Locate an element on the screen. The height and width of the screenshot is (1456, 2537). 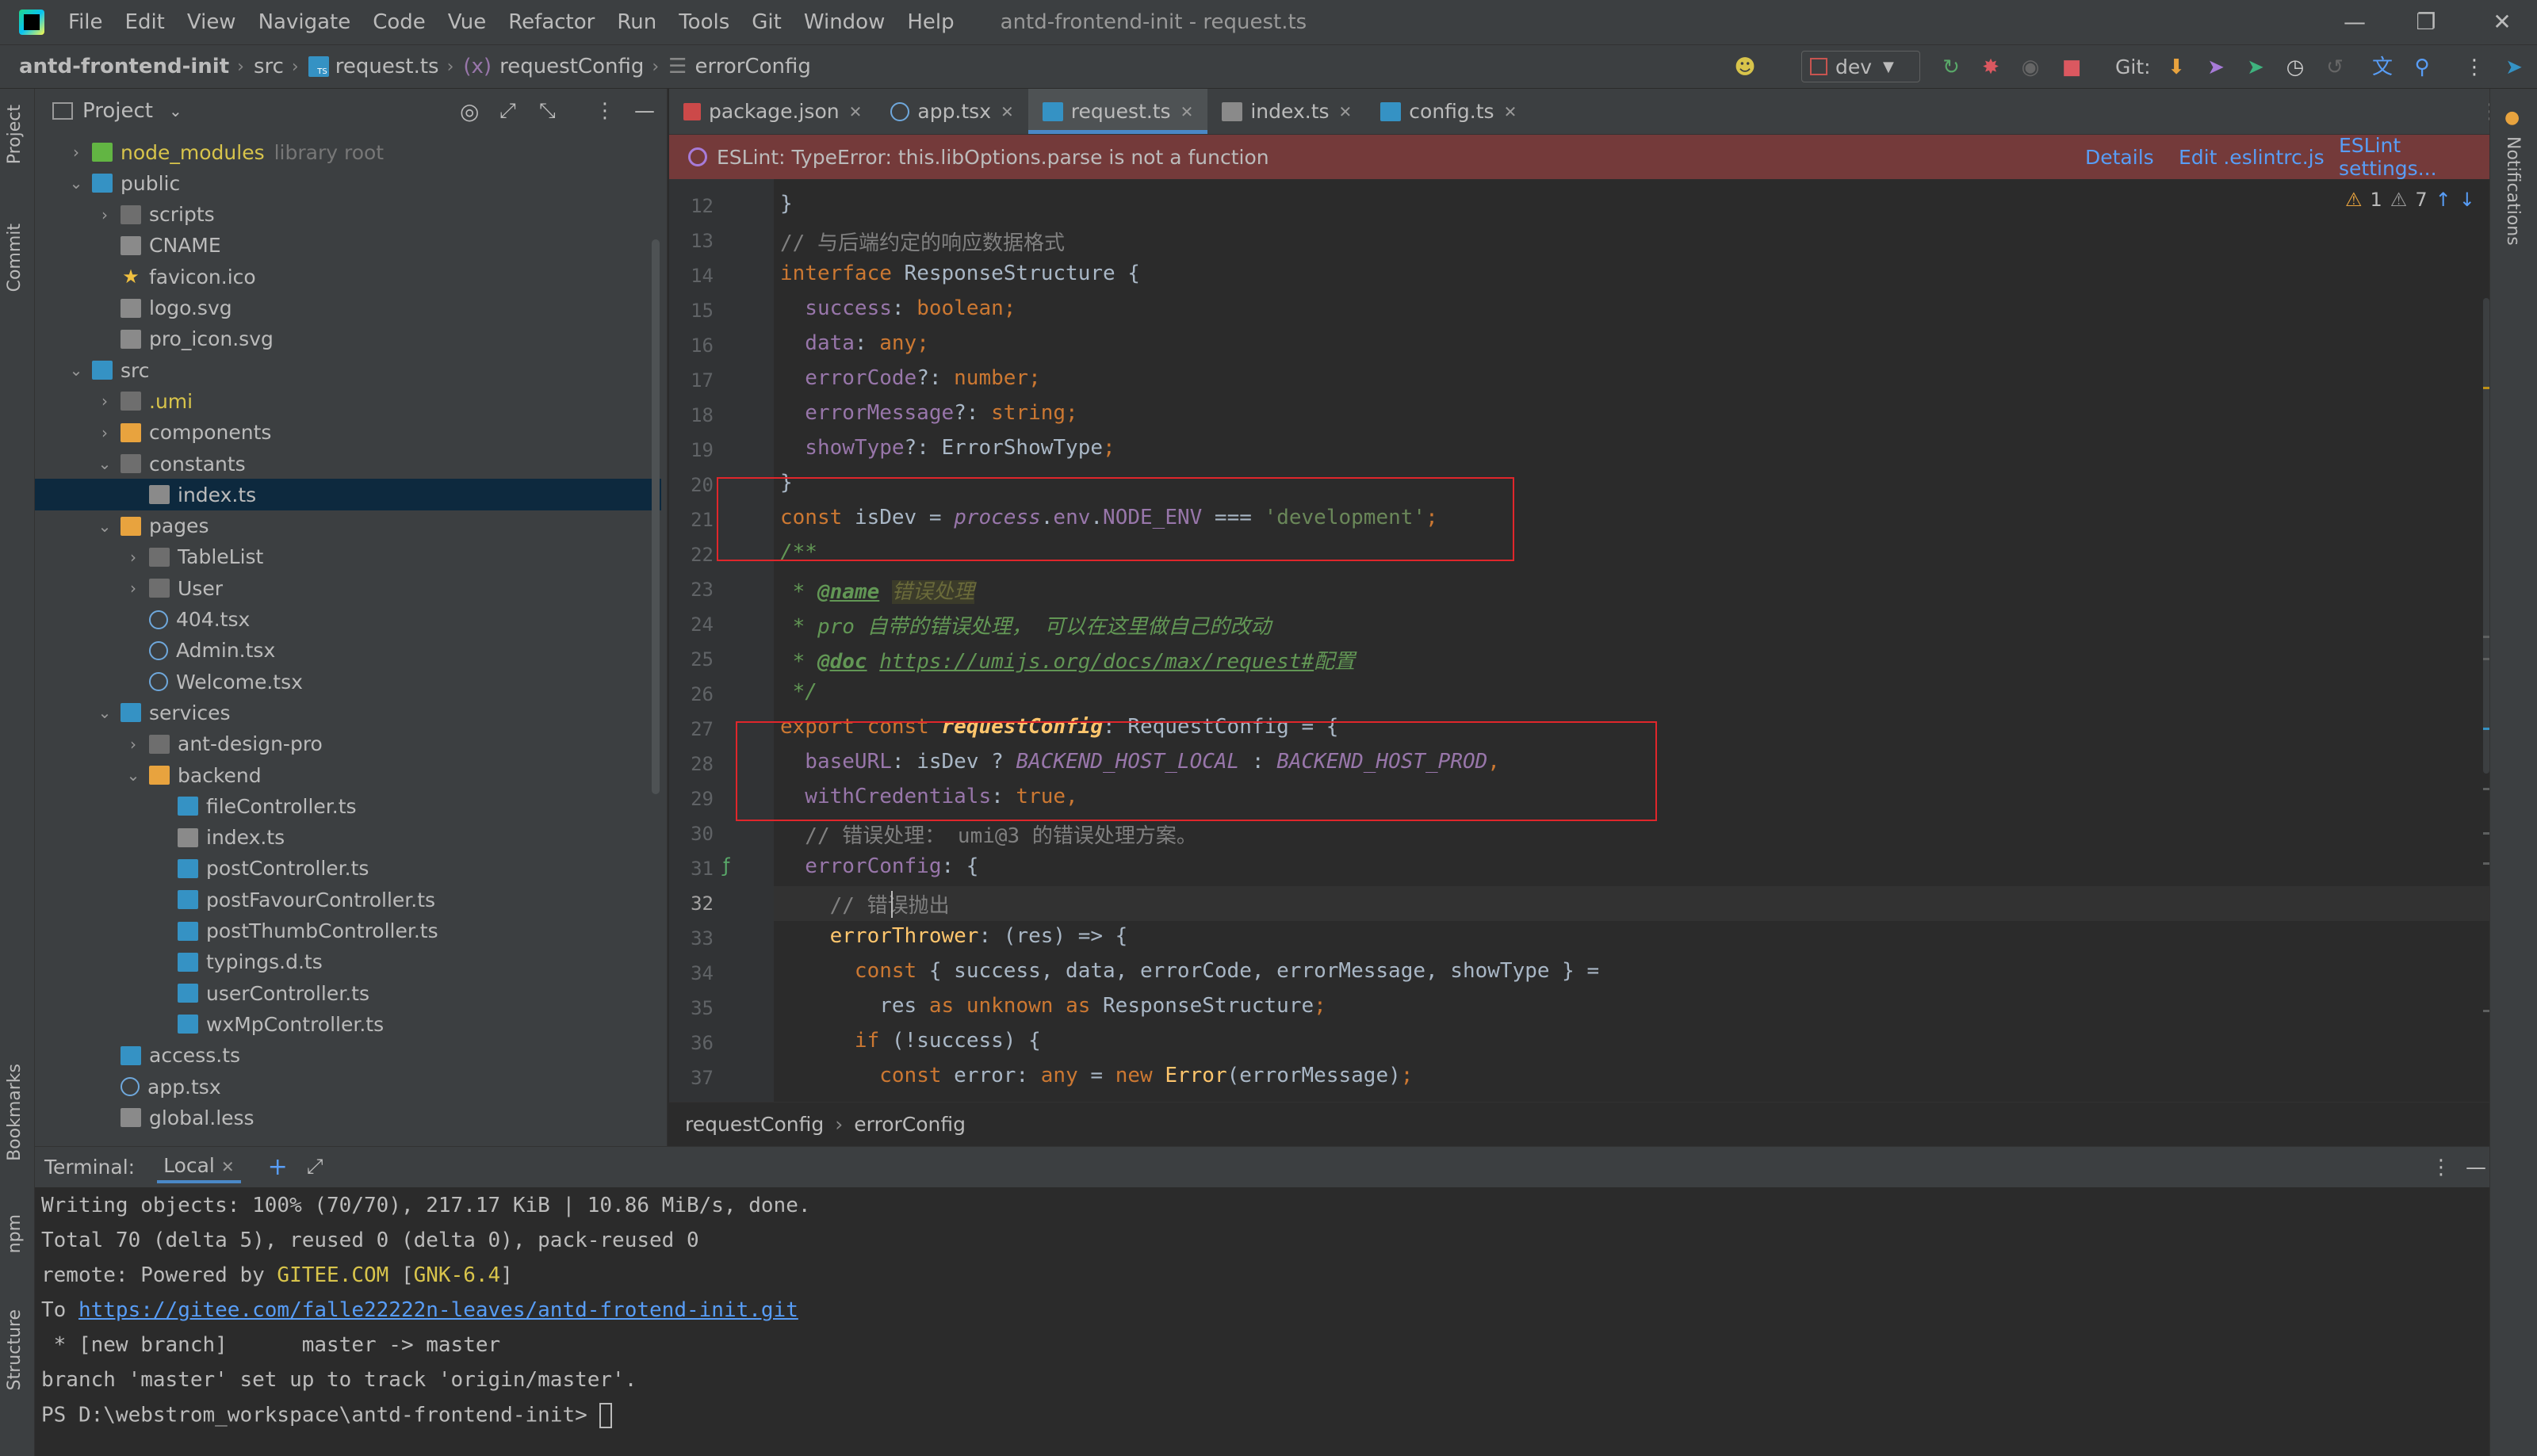
breadcrumb-item: requestConfig is located at coordinates (754, 1124).